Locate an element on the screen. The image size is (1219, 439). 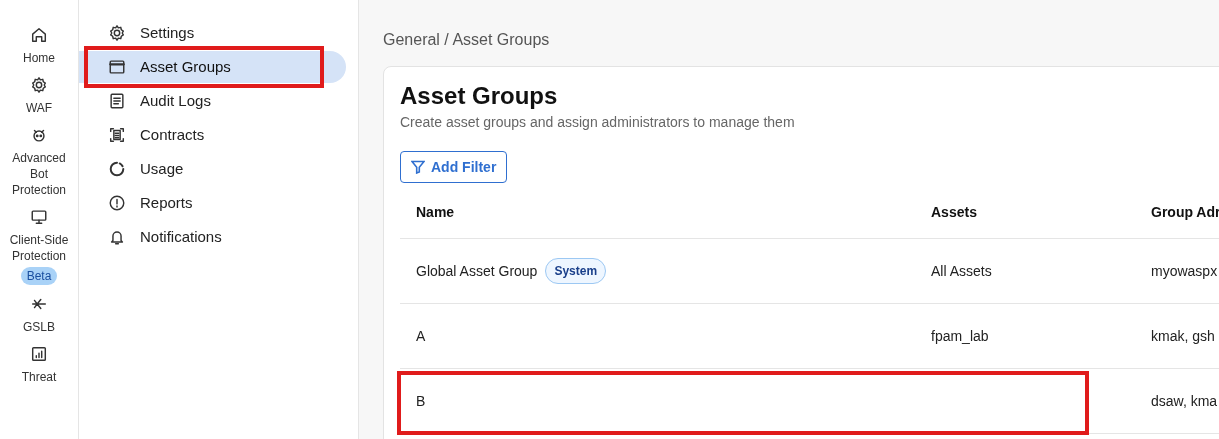
table-cell: kmak, gsh is located at coordinates (1183, 335).